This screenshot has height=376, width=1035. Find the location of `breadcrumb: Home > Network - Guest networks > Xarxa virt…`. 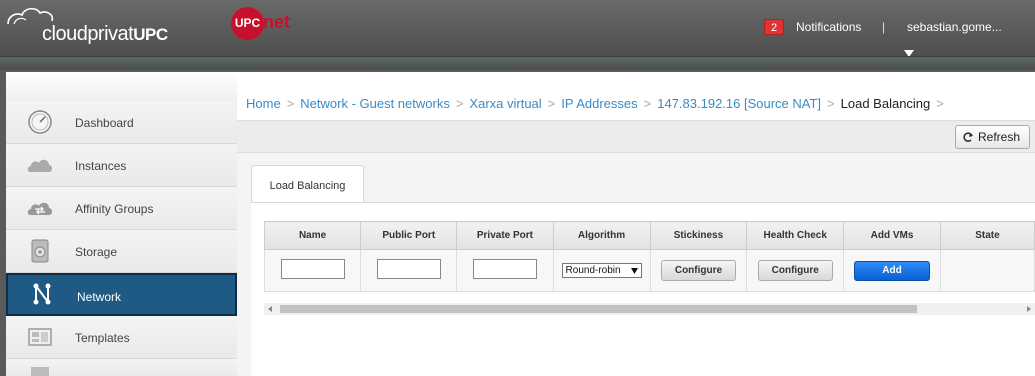

breadcrumb: Home > Network - Guest networks > Xarxa virt… is located at coordinates (632, 104).